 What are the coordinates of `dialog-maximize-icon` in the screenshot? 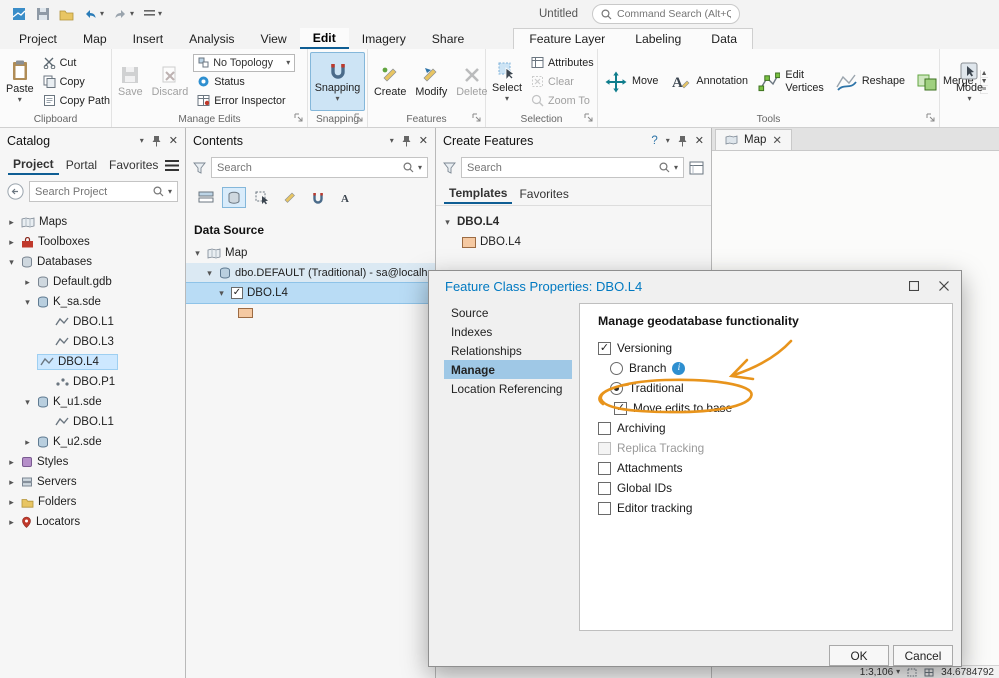 It's located at (914, 286).